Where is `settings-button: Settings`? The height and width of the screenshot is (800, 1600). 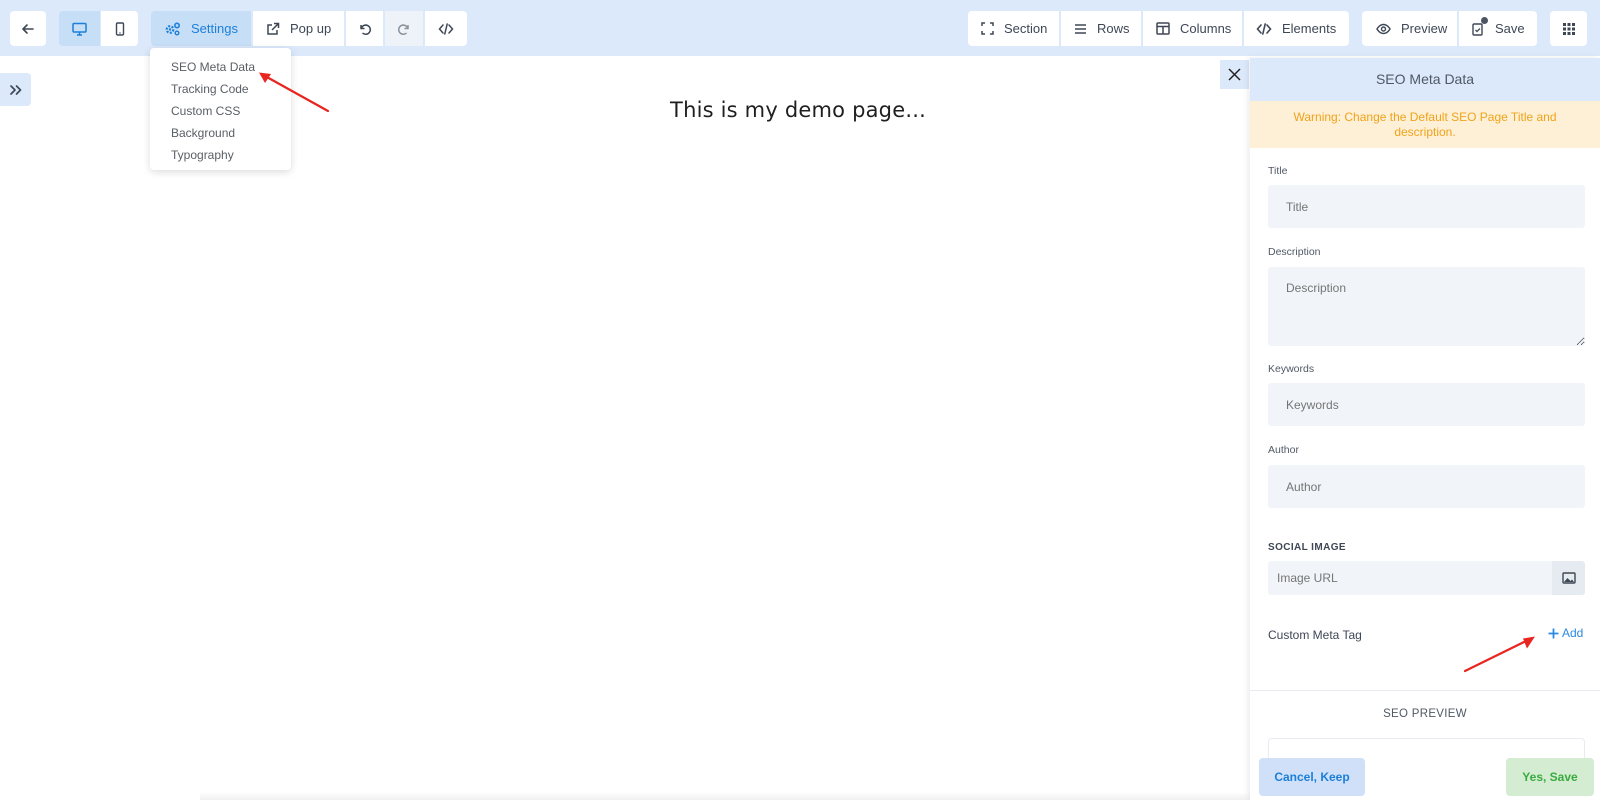
settings-button: Settings is located at coordinates (201, 28).